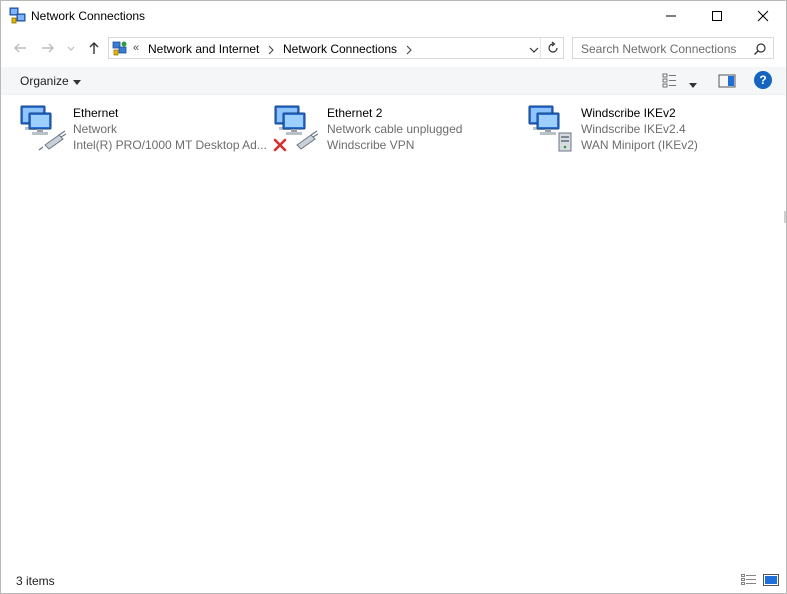  I want to click on arrow-left-icon, so click(20, 48).